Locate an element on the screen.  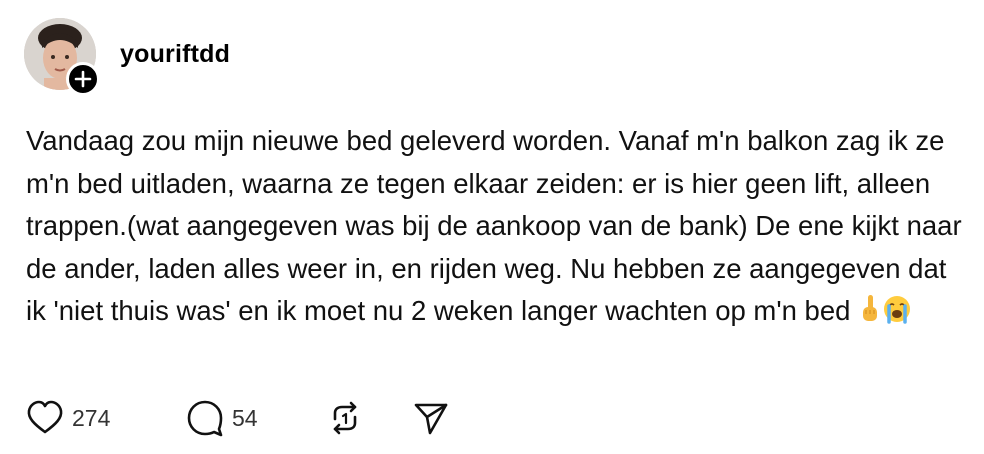
repost-button is located at coordinates (345, 418).